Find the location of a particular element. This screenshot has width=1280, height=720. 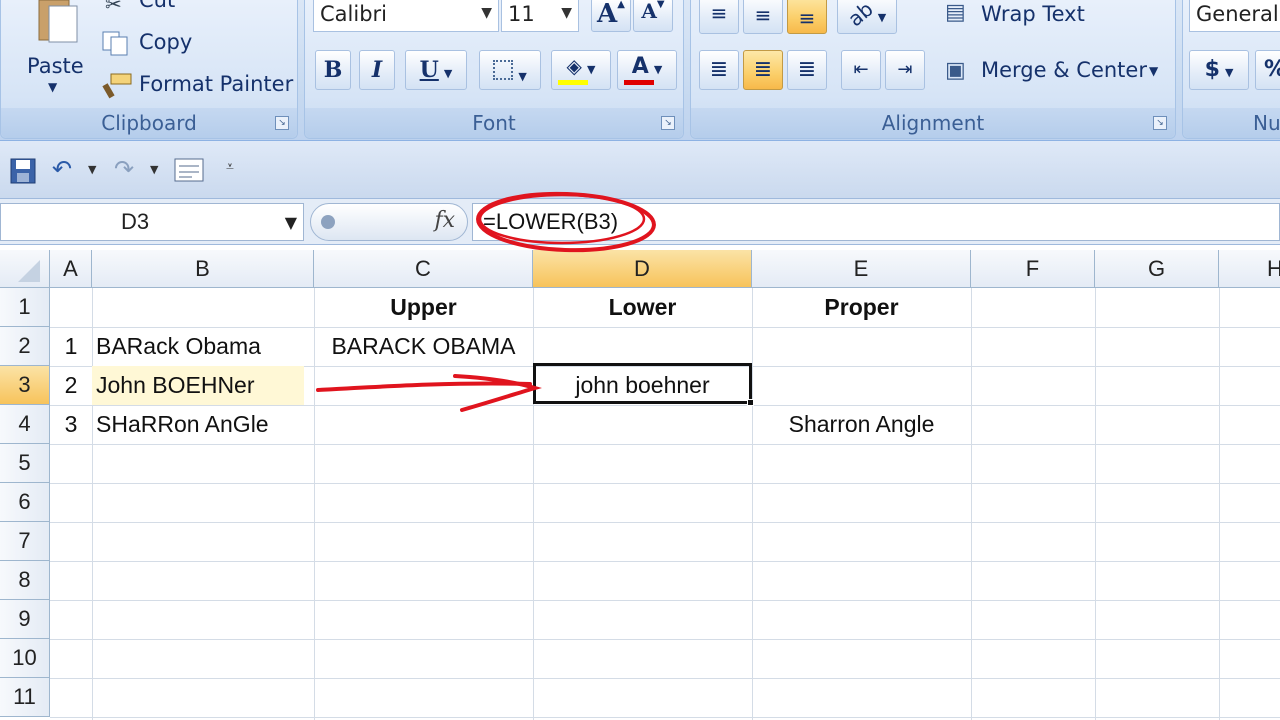

formula-input: =LOWER(B3) is located at coordinates (876, 222).